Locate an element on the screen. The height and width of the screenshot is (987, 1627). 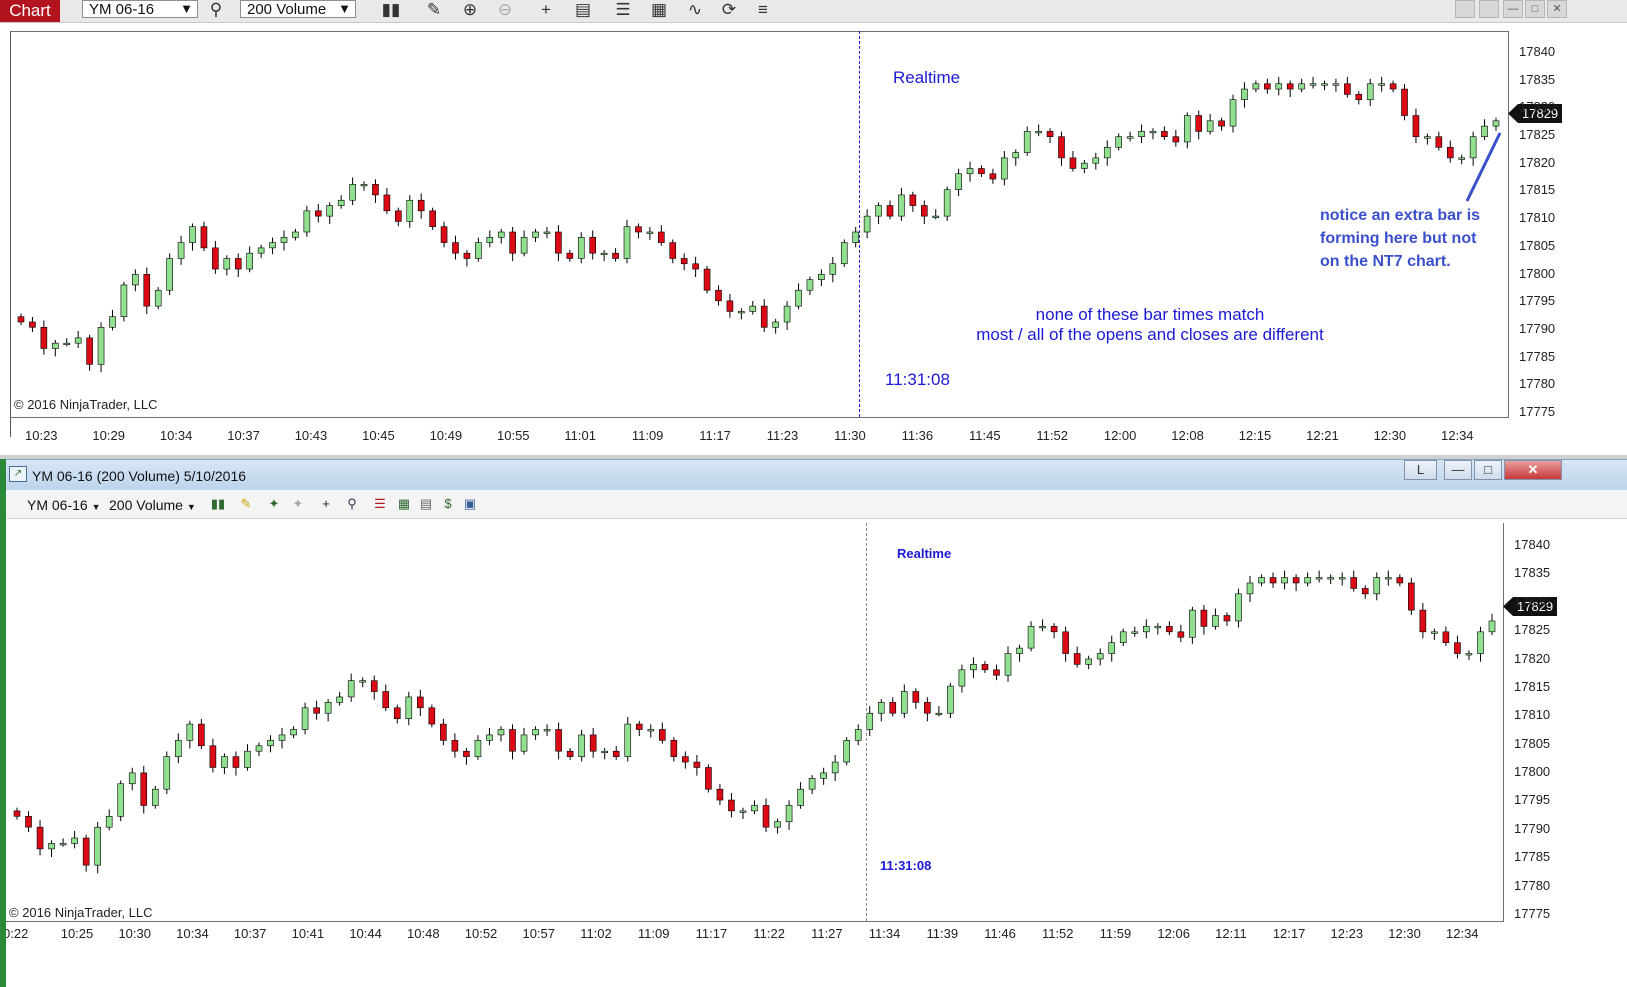
price-tick-label: 17795 is located at coordinates (1537, 301).